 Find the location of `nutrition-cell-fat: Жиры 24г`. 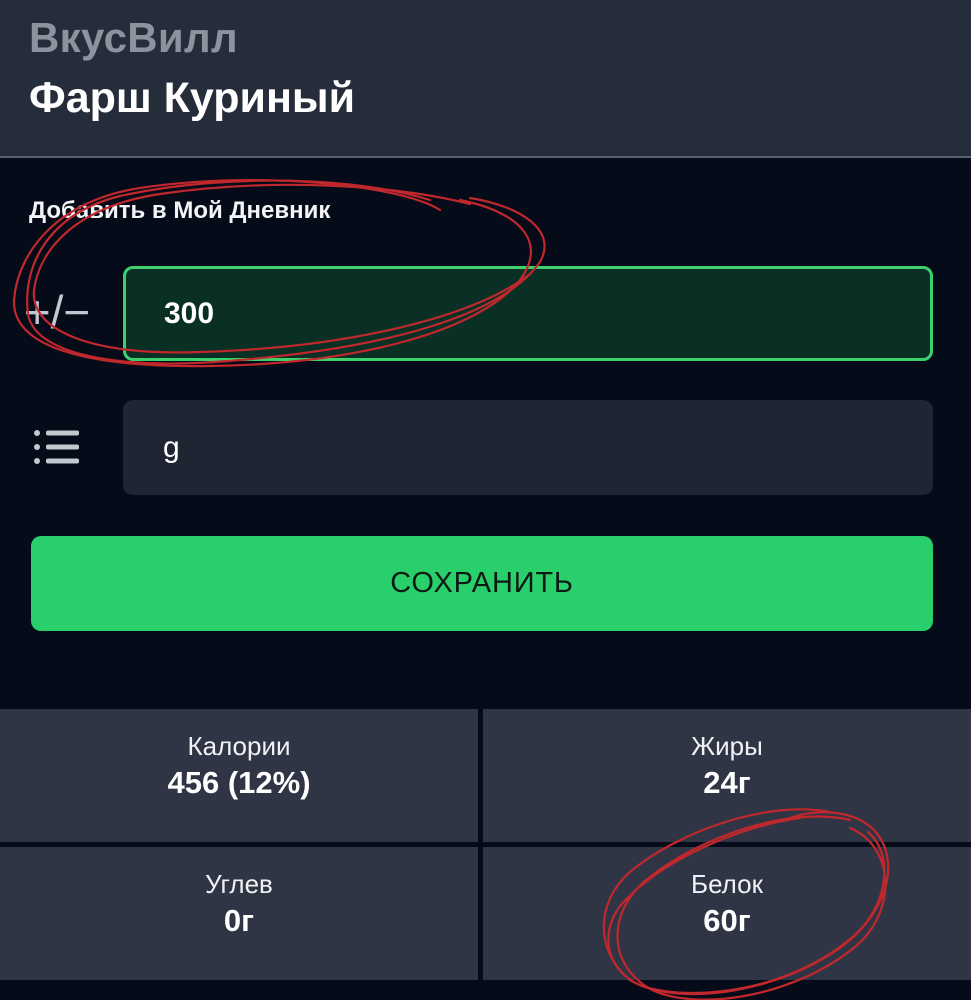

nutrition-cell-fat: Жиры 24г is located at coordinates (727, 775).